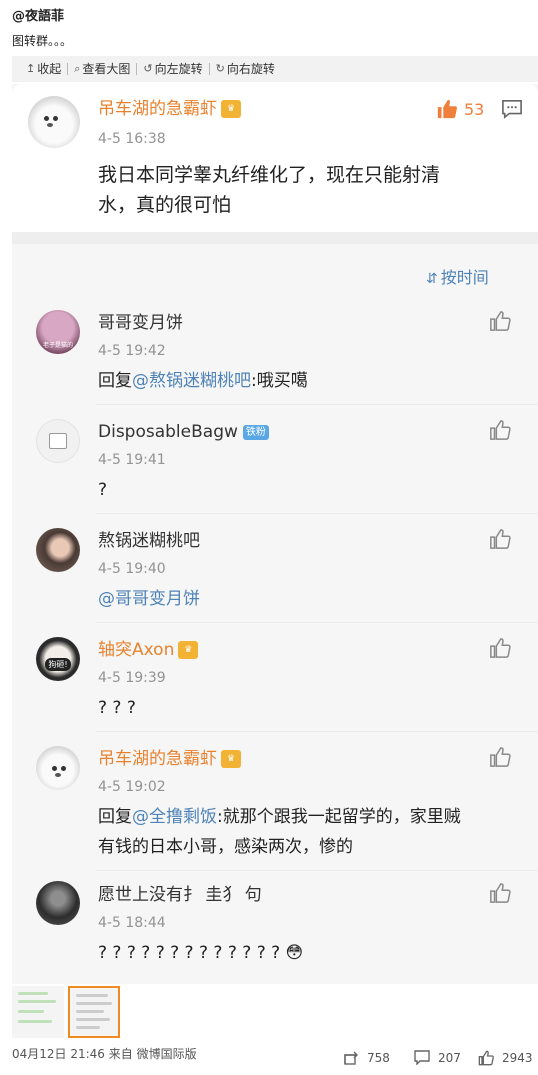 This screenshot has width=538, height=1075. What do you see at coordinates (174, 817) in the screenshot?
I see `mention-link: @全撸剩饭` at bounding box center [174, 817].